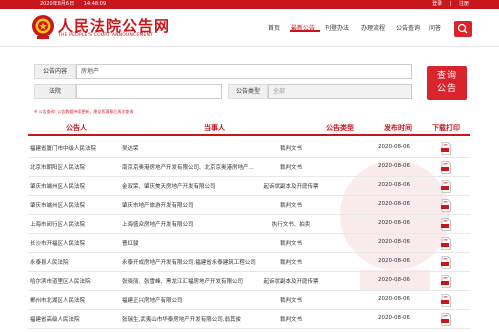  I want to click on query-button-line2: 公告, so click(446, 89).